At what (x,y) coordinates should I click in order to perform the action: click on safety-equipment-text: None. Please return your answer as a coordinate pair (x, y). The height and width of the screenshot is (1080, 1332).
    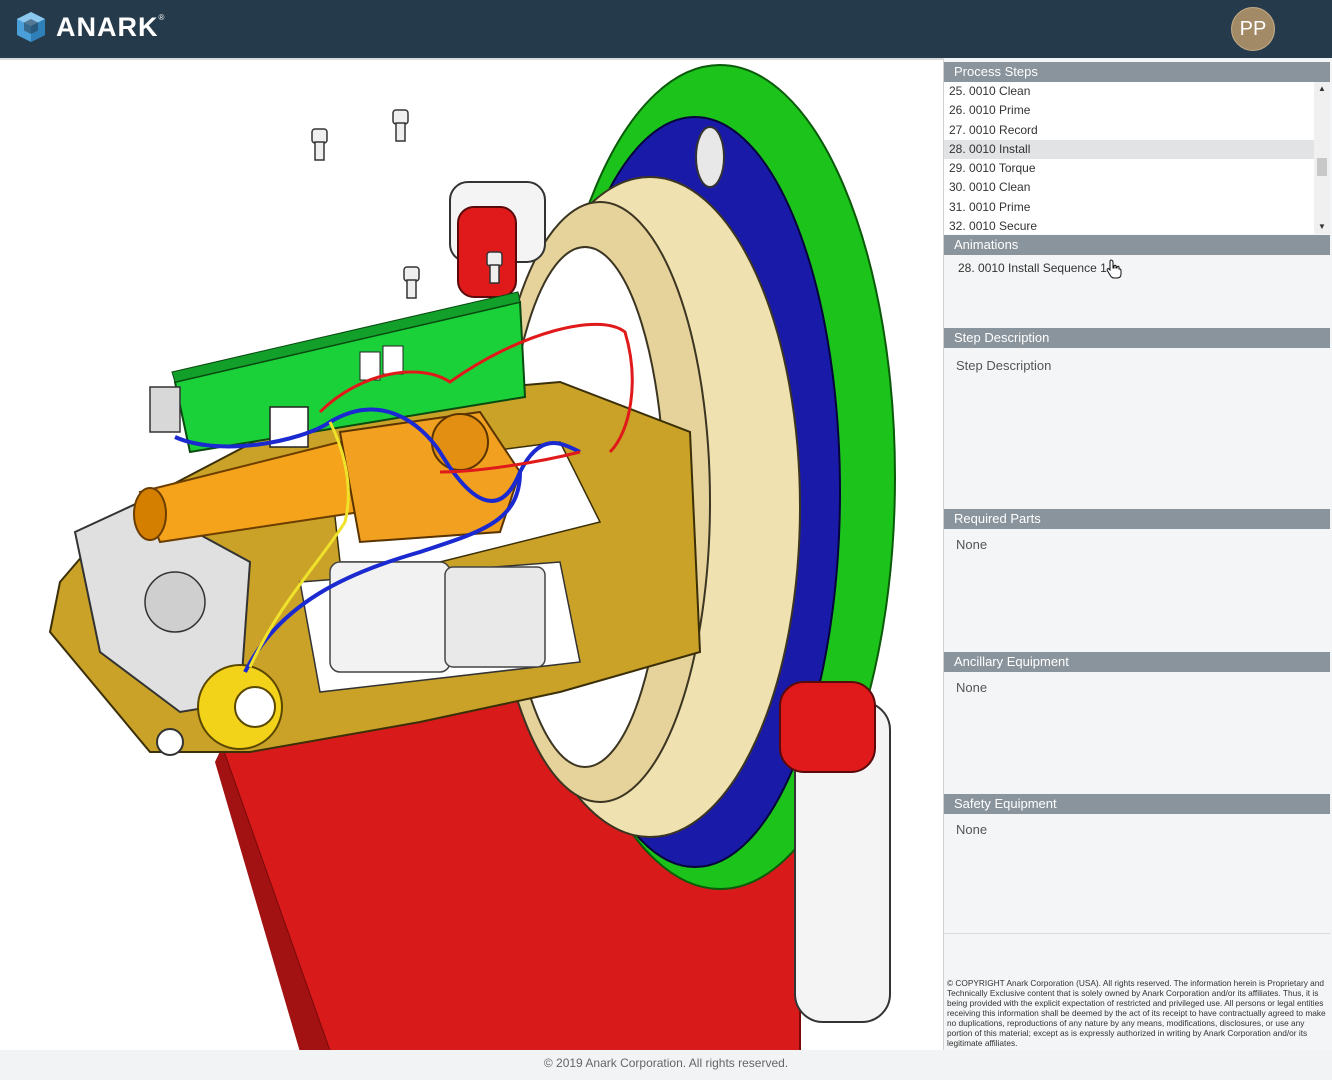
    Looking at the image, I should click on (972, 829).